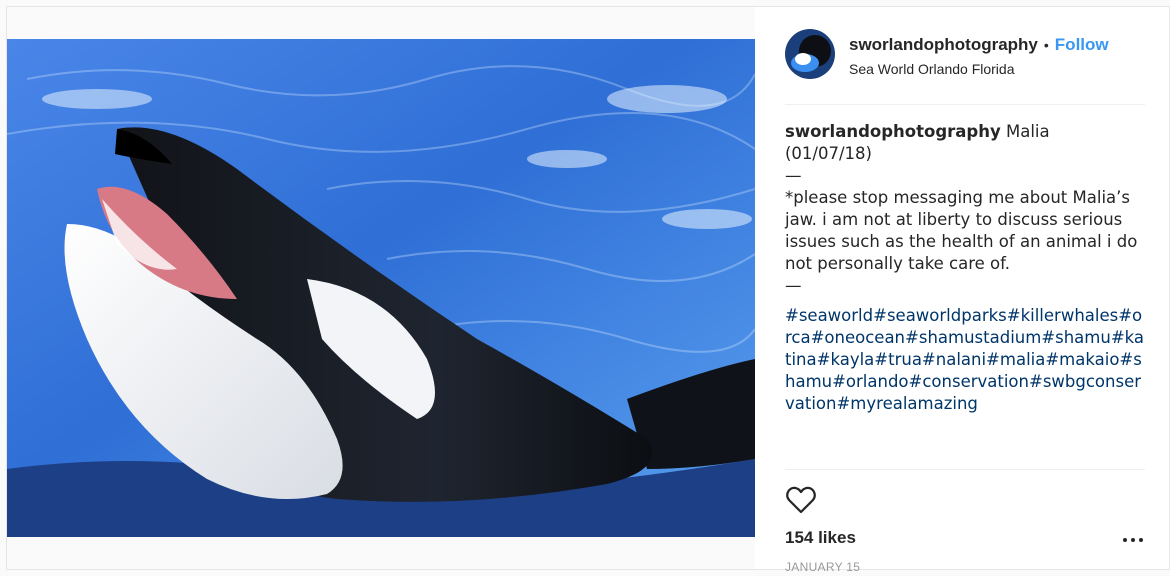 Image resolution: width=1170 pixels, height=576 pixels. I want to click on caption-title: Malia, so click(1027, 131).